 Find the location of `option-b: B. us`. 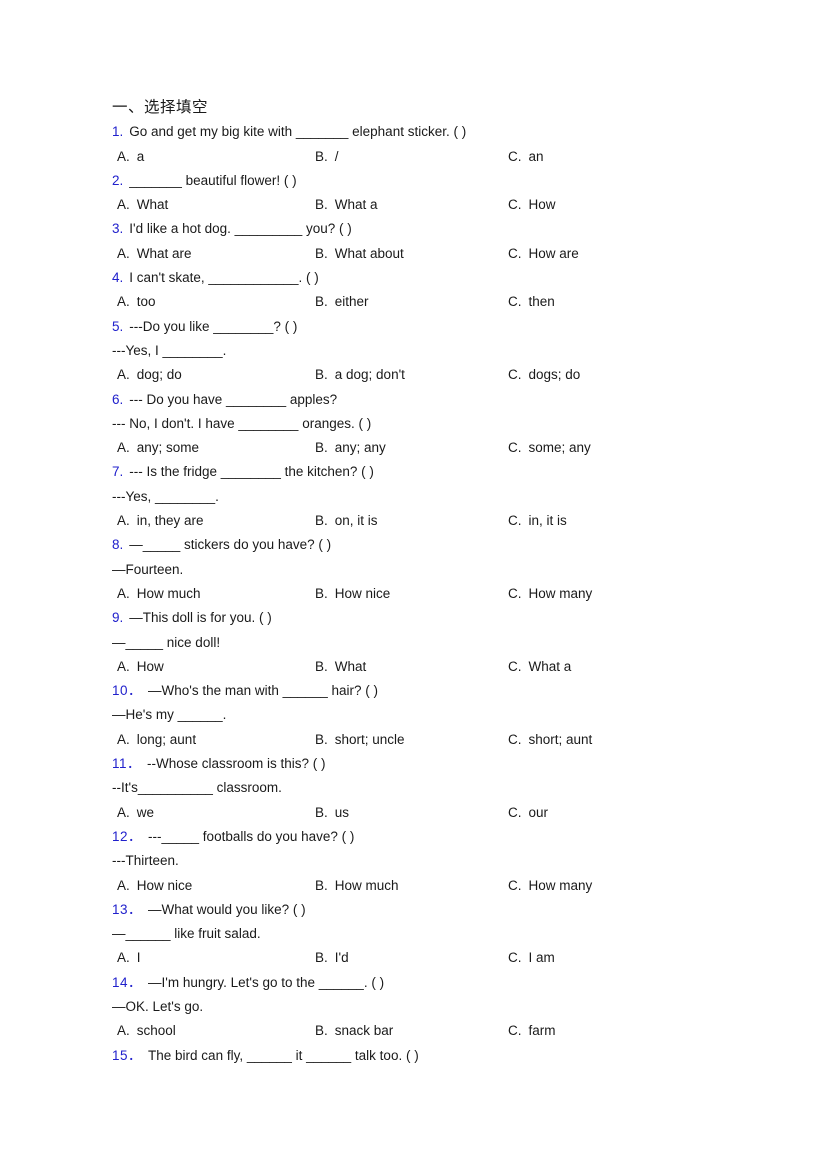

option-b: B. us is located at coordinates (332, 813).